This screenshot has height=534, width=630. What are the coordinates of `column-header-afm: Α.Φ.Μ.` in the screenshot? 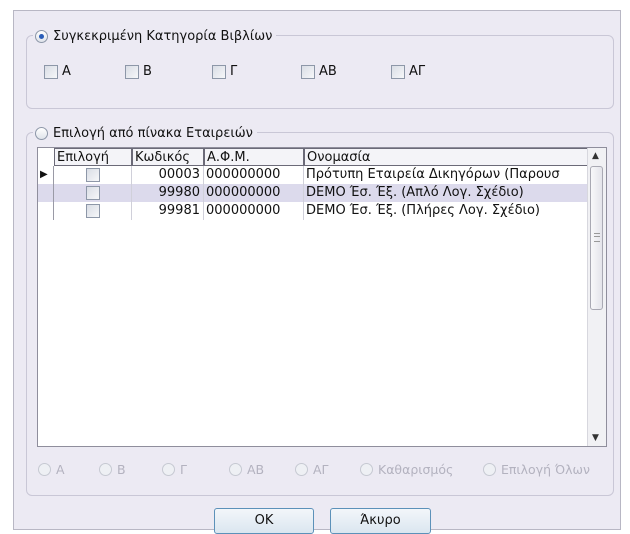 It's located at (254, 157).